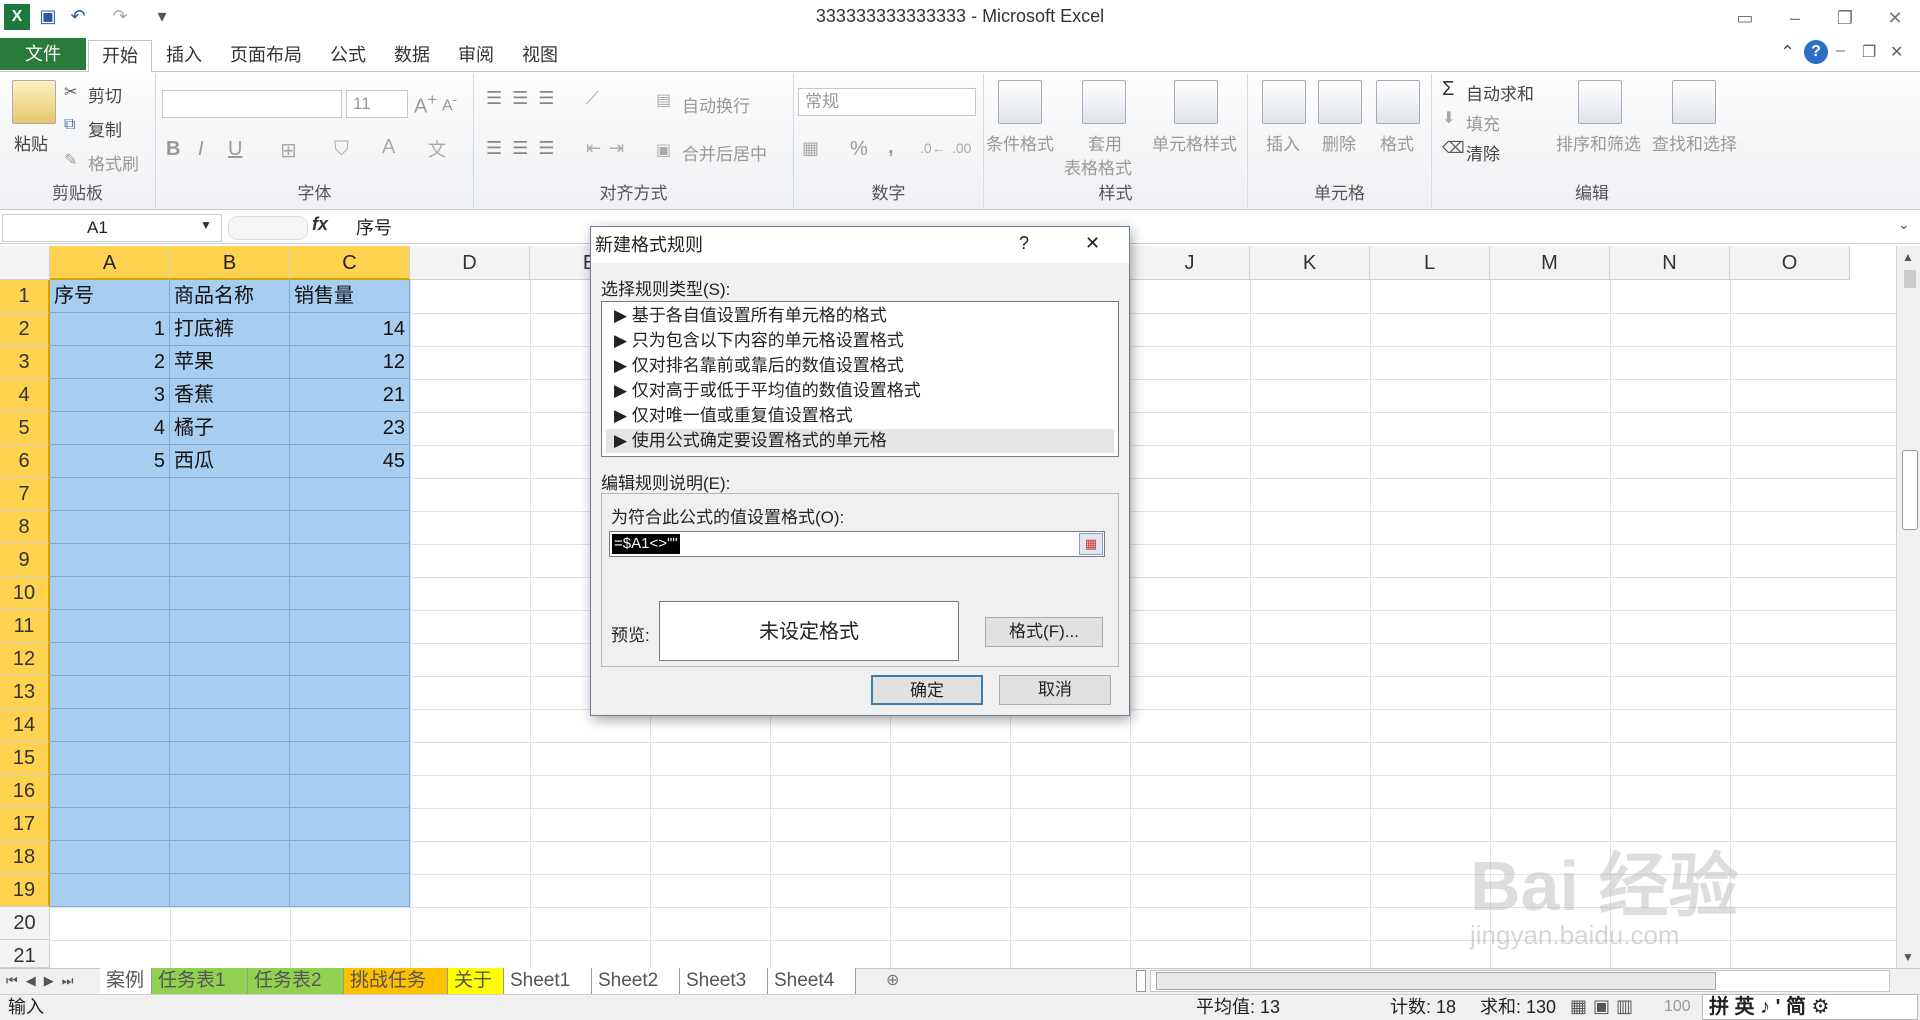 The height and width of the screenshot is (1020, 1920). I want to click on row-header-12: 12, so click(25, 659).